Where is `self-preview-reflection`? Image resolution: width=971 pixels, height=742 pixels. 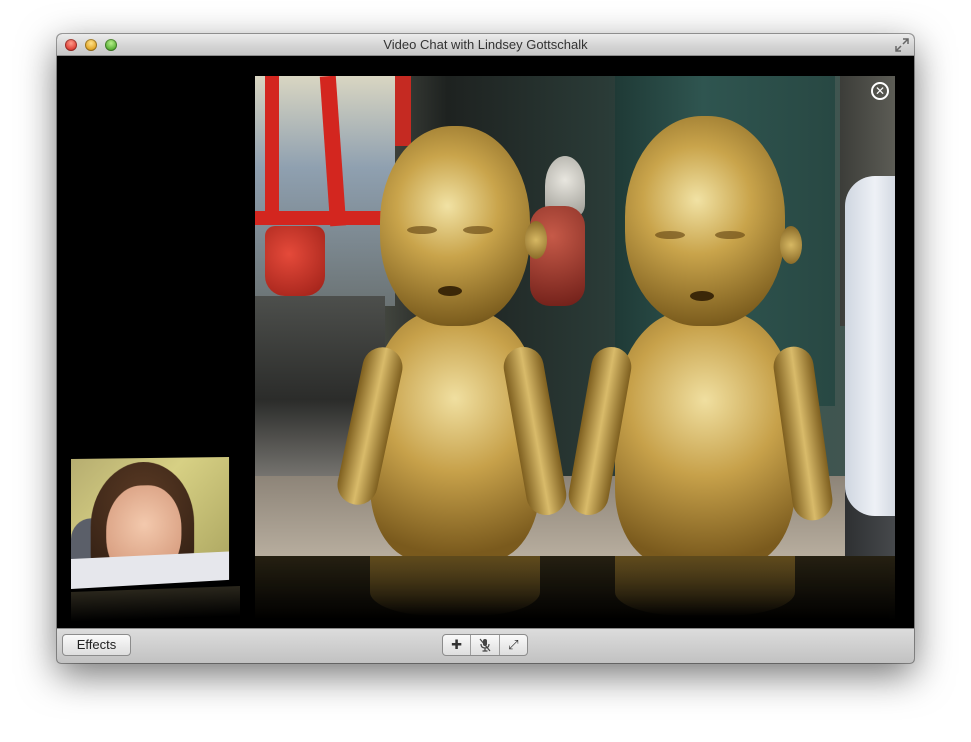 self-preview-reflection is located at coordinates (155, 604).